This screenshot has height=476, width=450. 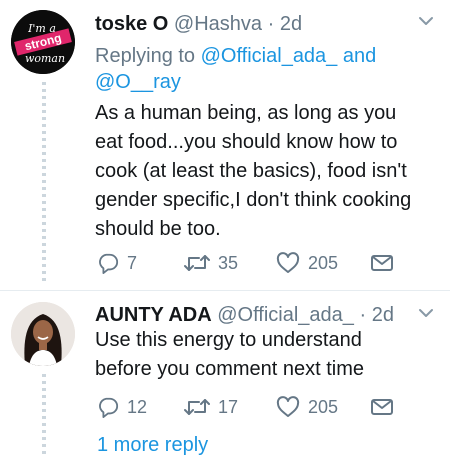 I want to click on thread-connector-more, so click(x=44, y=414).